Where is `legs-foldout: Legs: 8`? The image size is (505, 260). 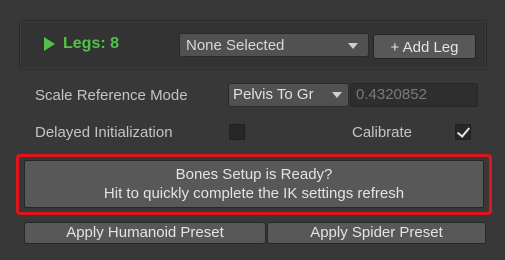 legs-foldout: Legs: 8 is located at coordinates (81, 44).